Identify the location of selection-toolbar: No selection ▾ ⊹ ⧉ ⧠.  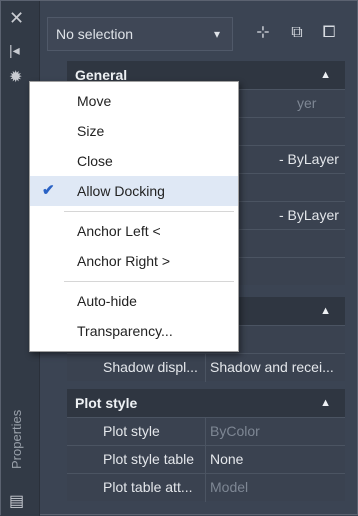
(197, 35).